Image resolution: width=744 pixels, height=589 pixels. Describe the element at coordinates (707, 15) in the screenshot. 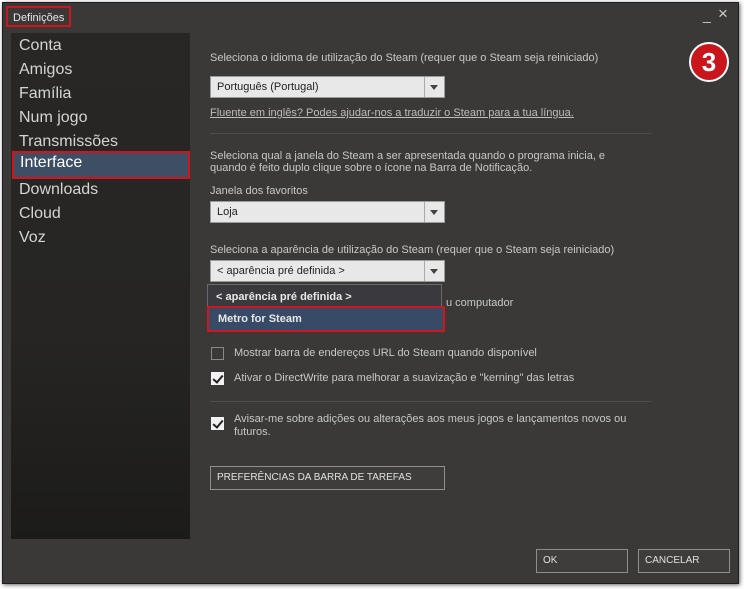

I see `minimize-icon: _` at that location.